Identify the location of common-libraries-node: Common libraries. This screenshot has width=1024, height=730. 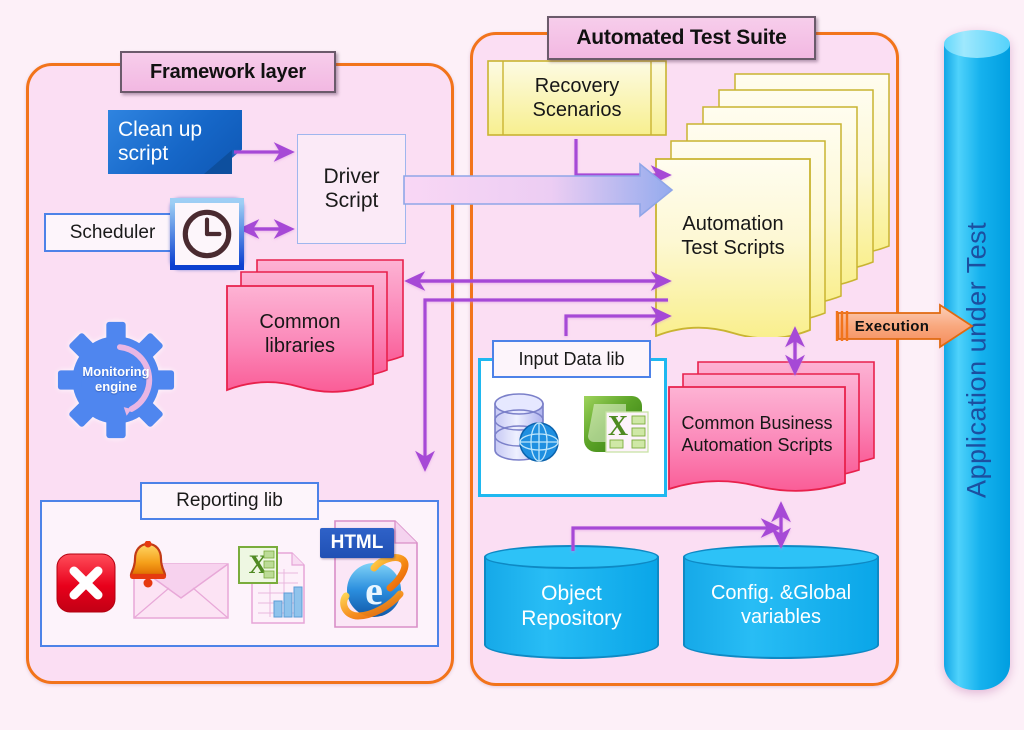
(315, 334).